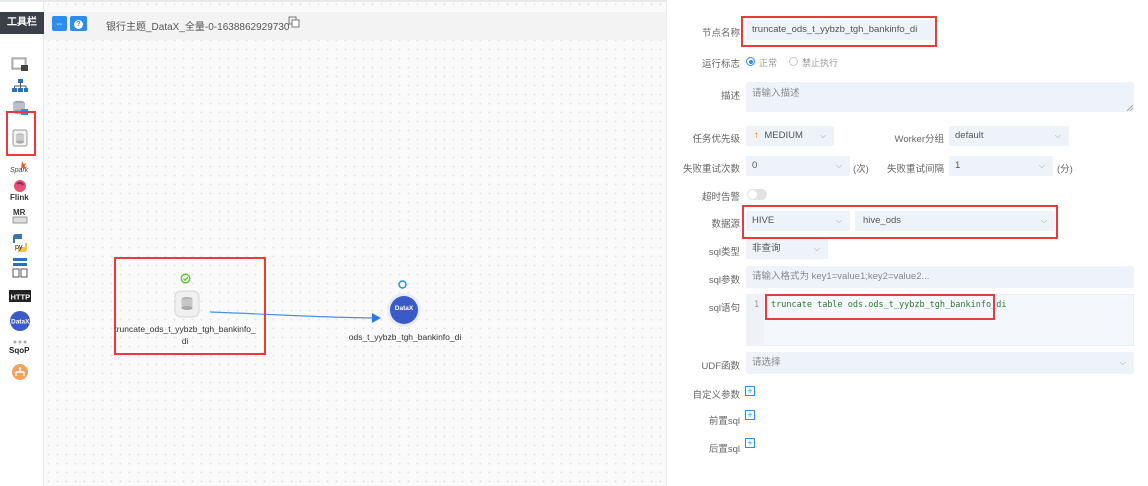 This screenshot has height=486, width=1148. I want to click on priority-label: 任务优先级, so click(716, 139).